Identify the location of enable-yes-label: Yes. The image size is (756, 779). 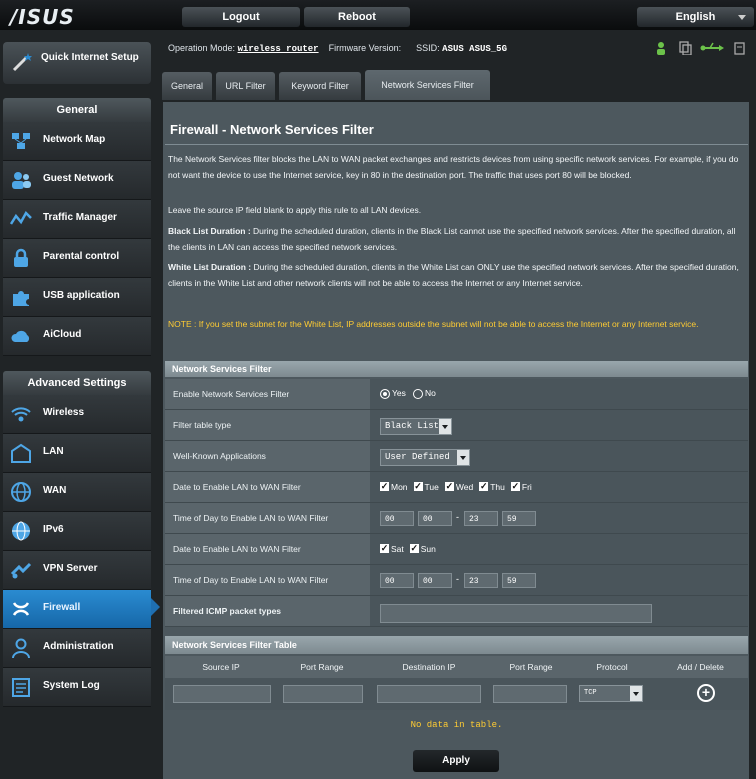
(399, 393).